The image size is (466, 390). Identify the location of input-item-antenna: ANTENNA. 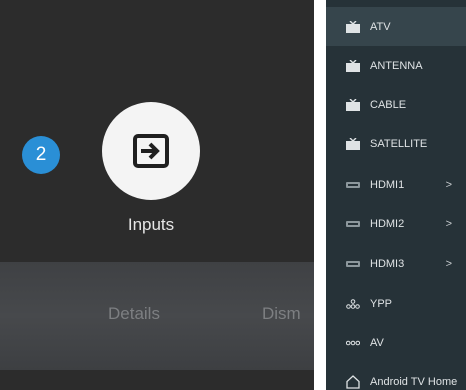
(396, 65).